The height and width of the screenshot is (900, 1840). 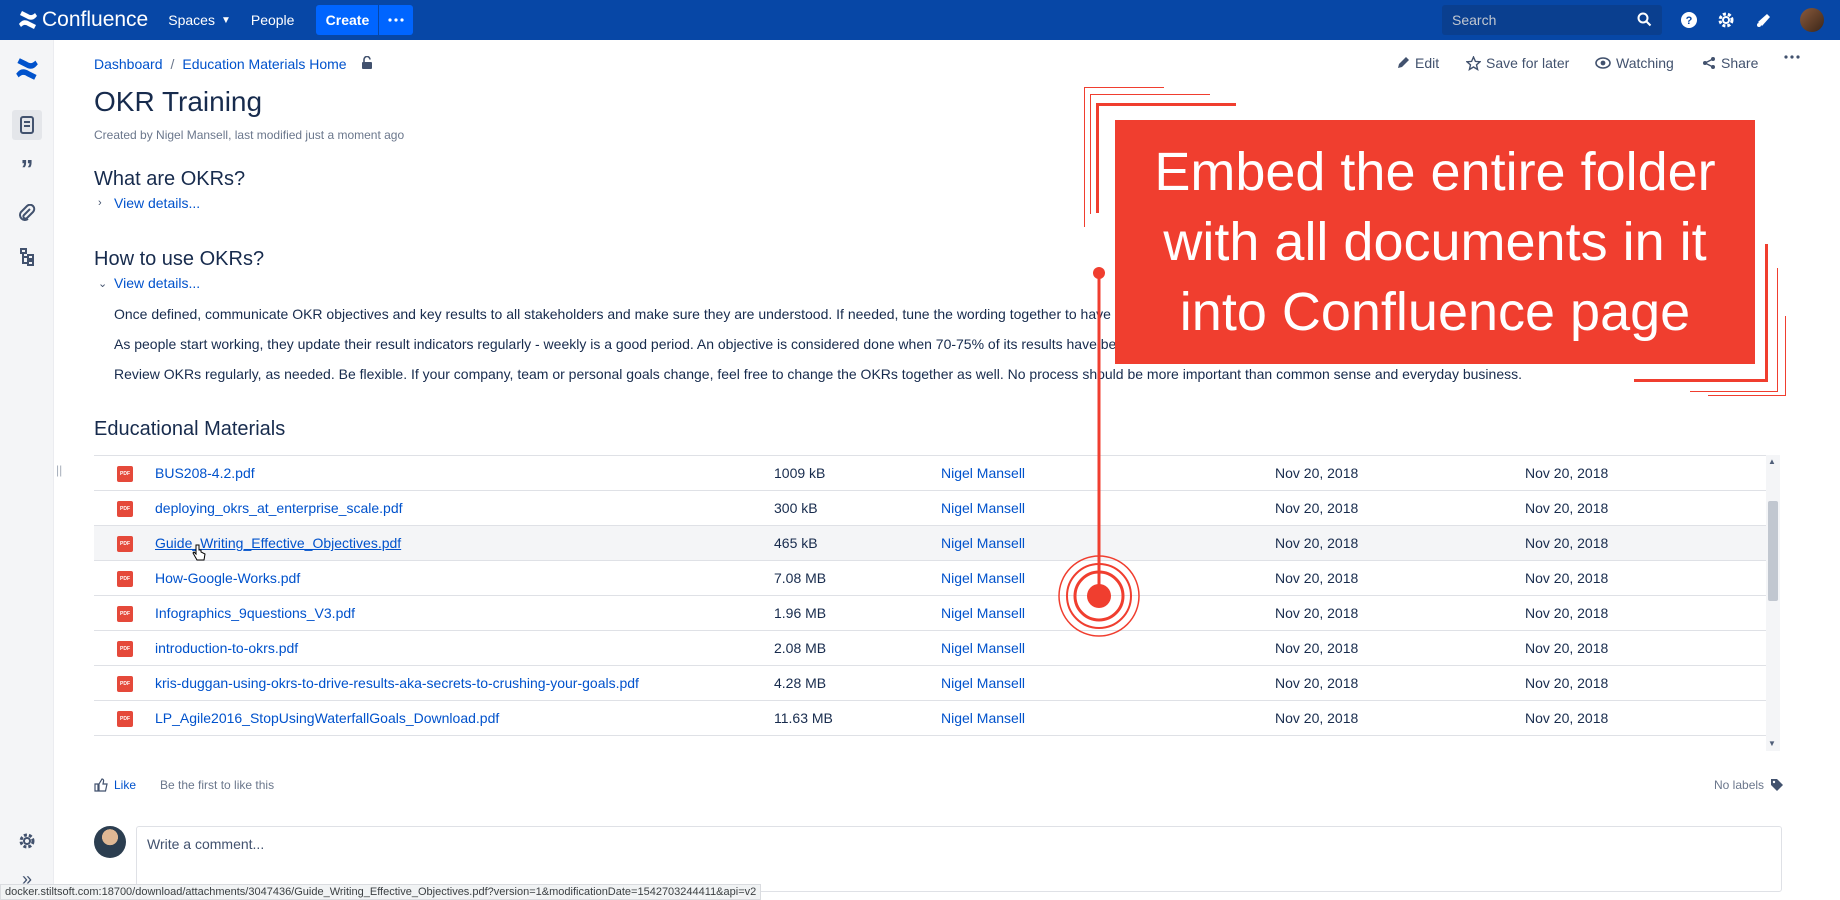 I want to click on eye-icon, so click(x=1603, y=63).